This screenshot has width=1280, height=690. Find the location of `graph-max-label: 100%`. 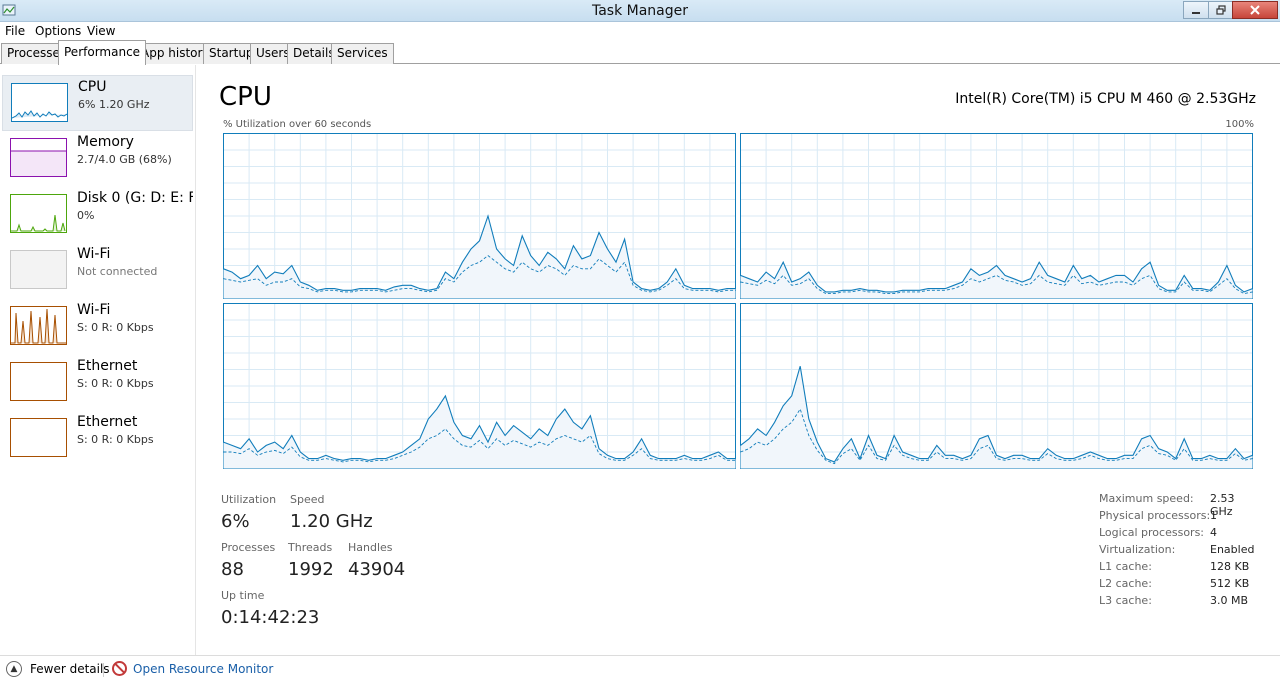

graph-max-label: 100% is located at coordinates (1239, 124).